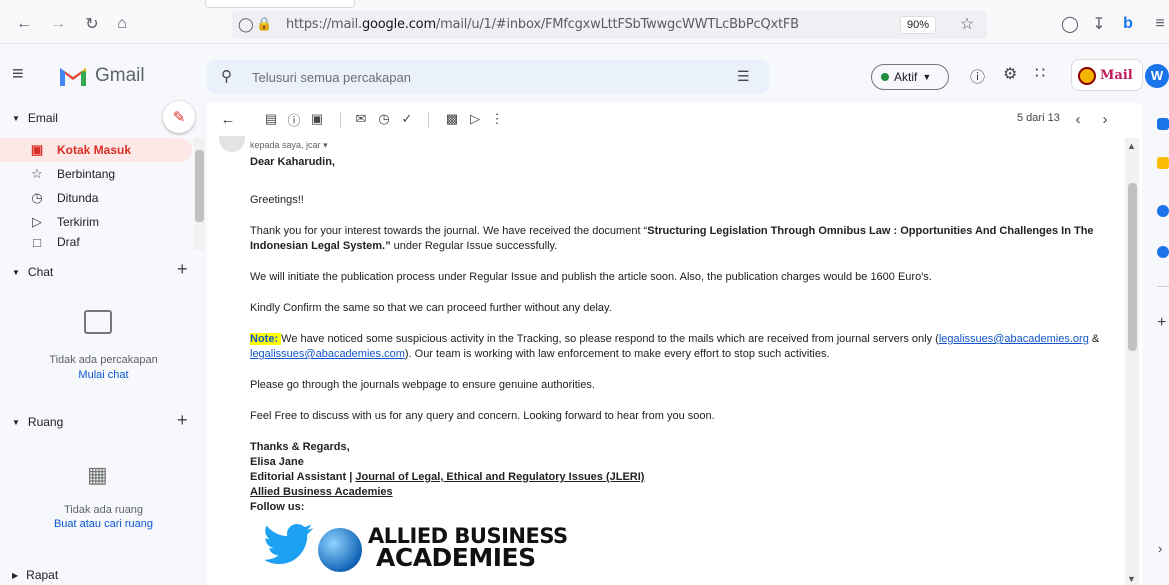 The image size is (1169, 585). Describe the element at coordinates (1040, 73) in the screenshot. I see `apps-grid-icon: ∷` at that location.